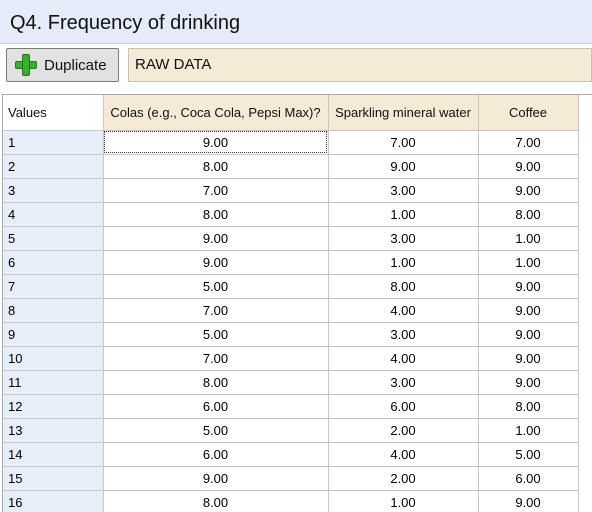 The width and height of the screenshot is (592, 512). I want to click on table-row: 14 6.00 4.00 5.00, so click(291, 454).